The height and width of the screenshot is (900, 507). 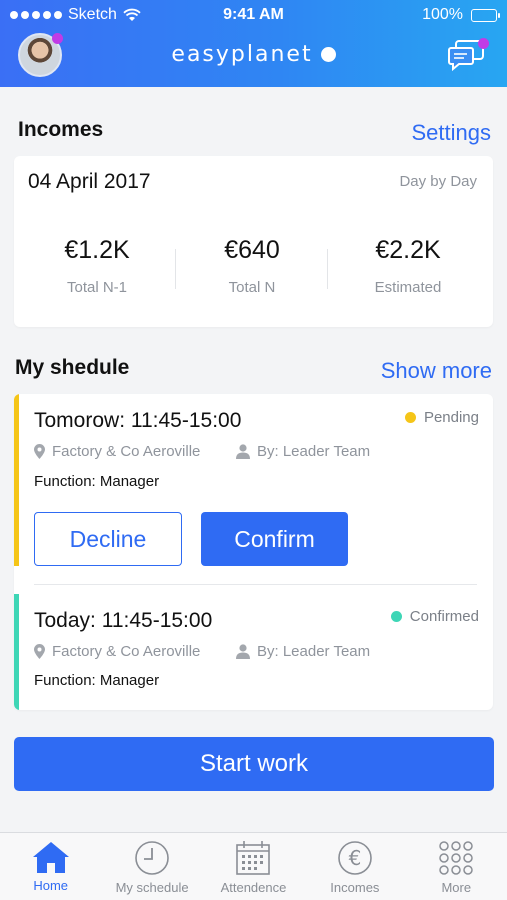 What do you see at coordinates (97, 287) in the screenshot?
I see `stat-label: Total N-1` at bounding box center [97, 287].